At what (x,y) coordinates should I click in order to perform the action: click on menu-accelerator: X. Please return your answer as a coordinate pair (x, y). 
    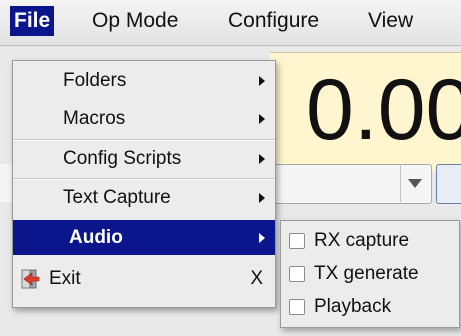
    Looking at the image, I should click on (256, 278).